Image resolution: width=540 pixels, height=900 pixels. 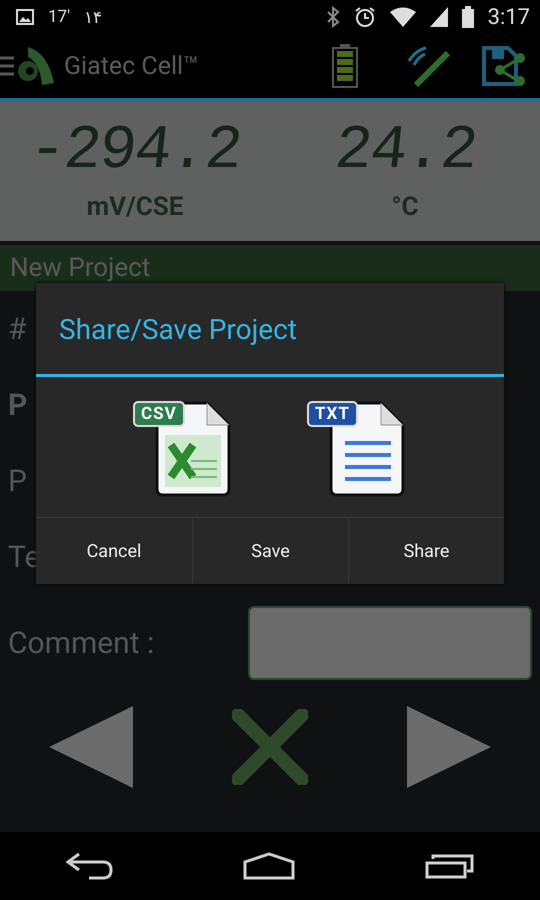 What do you see at coordinates (365, 17) in the screenshot?
I see `alarm-clock-icon` at bounding box center [365, 17].